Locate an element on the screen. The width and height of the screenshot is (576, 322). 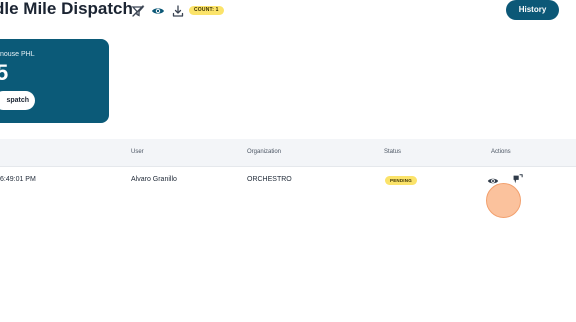
status-badge: PENDING is located at coordinates (401, 180).